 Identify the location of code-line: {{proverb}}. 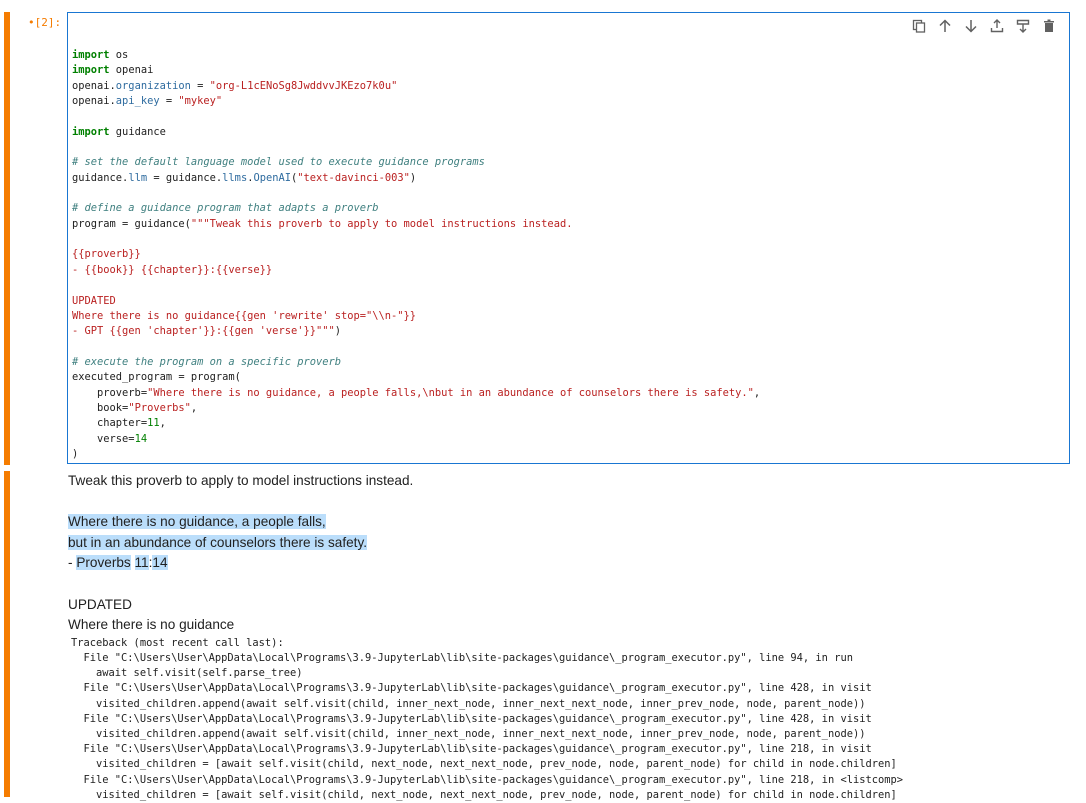
(106, 254).